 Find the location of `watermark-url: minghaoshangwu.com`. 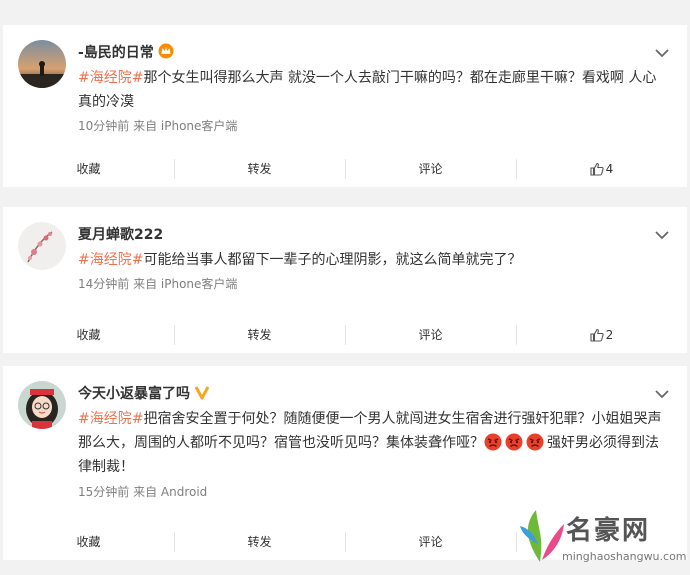

watermark-url: minghaoshangwu.com is located at coordinates (624, 556).